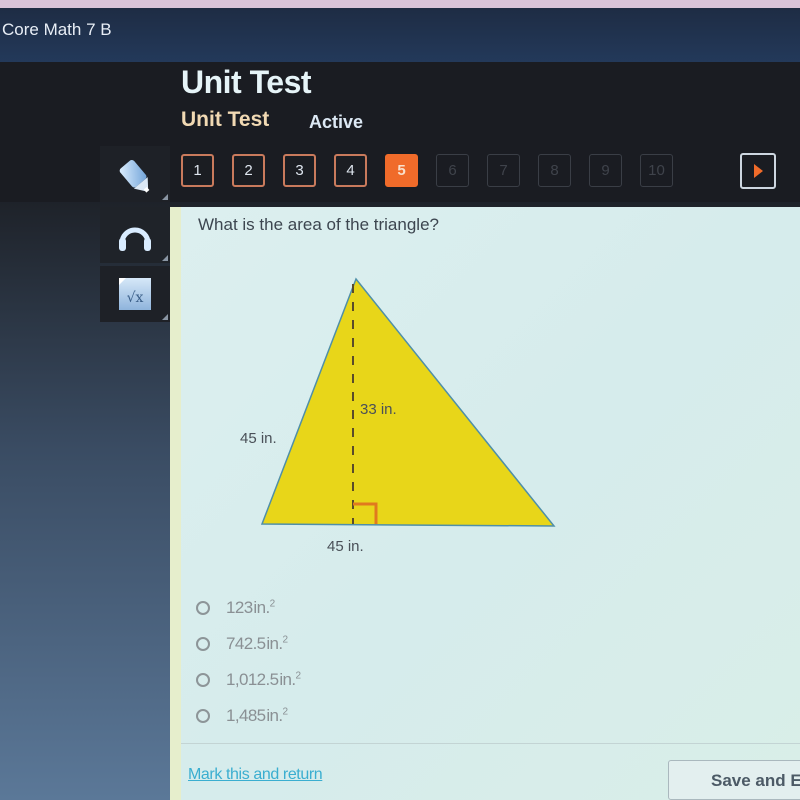 Image resolution: width=800 pixels, height=800 pixels. I want to click on answer-option-3: 1,012.5 in.2, so click(249, 680).